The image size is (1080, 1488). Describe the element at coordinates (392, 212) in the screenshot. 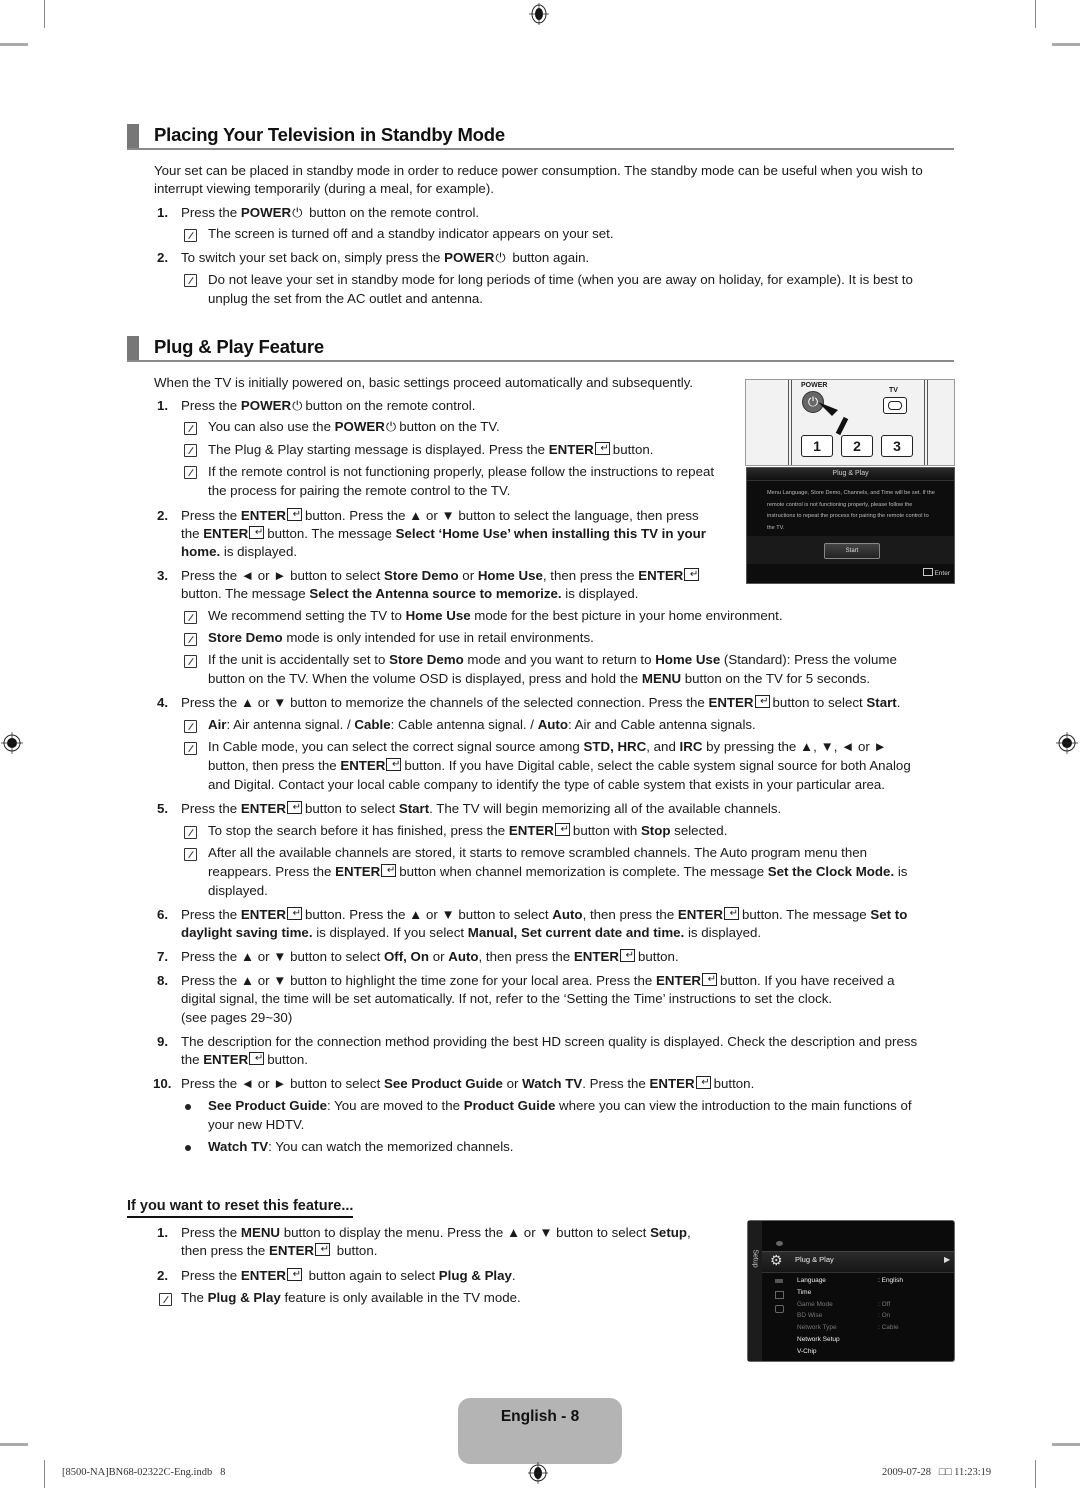

I see `text: button on the remote control.` at that location.